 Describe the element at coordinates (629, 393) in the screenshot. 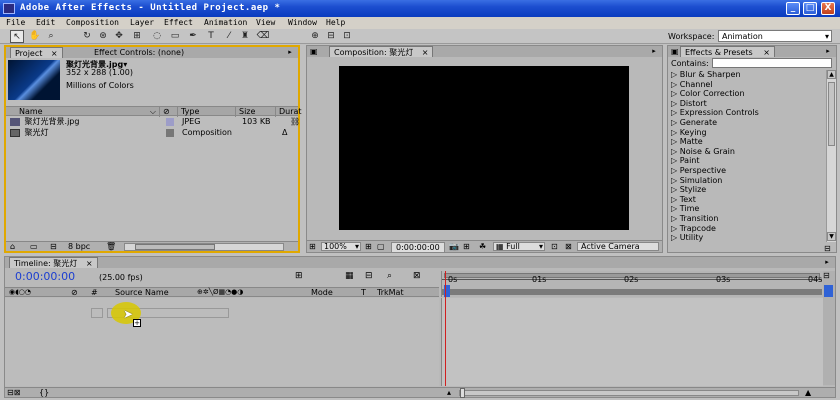

I see `zoom-slider` at that location.